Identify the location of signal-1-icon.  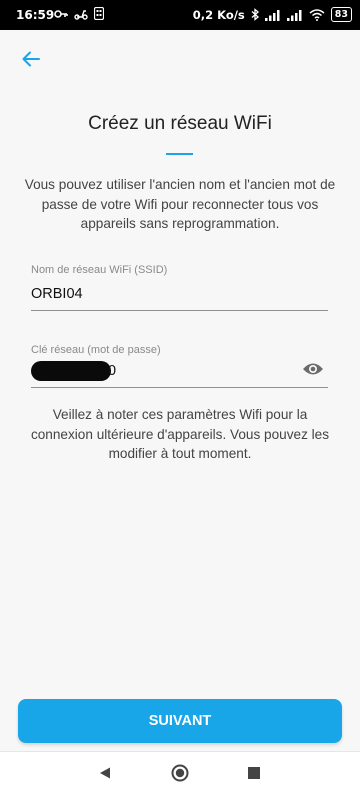
(272, 15).